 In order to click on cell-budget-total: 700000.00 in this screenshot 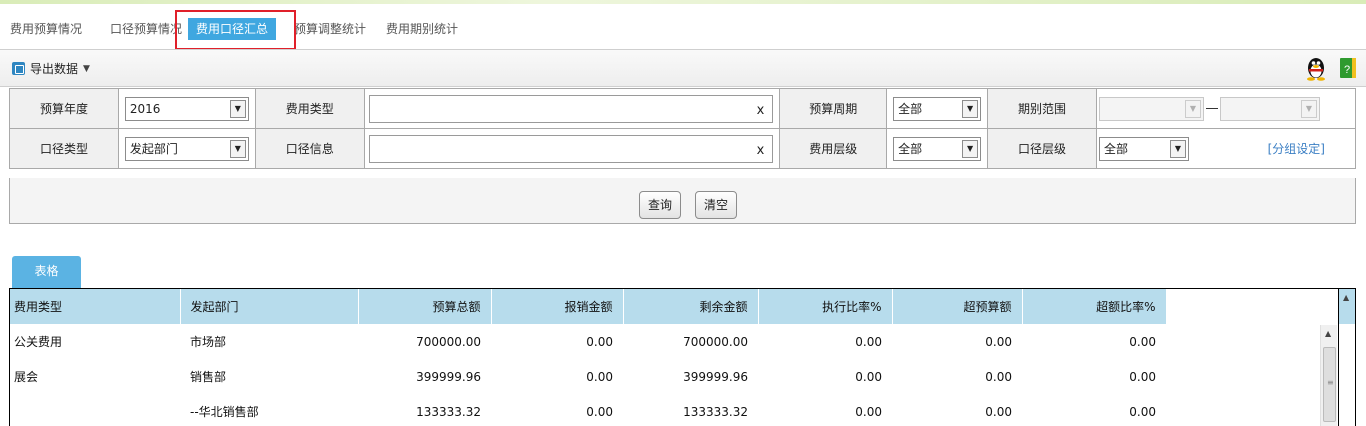, I will do `click(448, 341)`.